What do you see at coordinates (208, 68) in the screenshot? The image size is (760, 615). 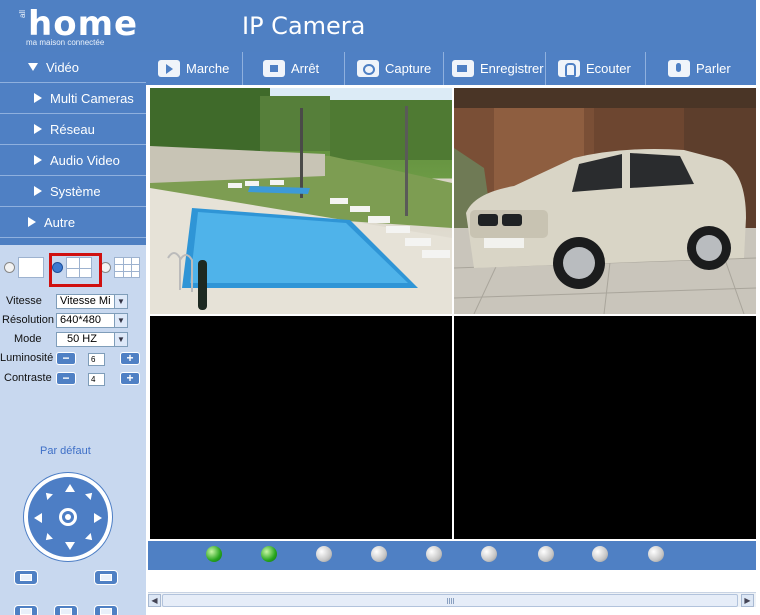 I see `start-label: Marche` at bounding box center [208, 68].